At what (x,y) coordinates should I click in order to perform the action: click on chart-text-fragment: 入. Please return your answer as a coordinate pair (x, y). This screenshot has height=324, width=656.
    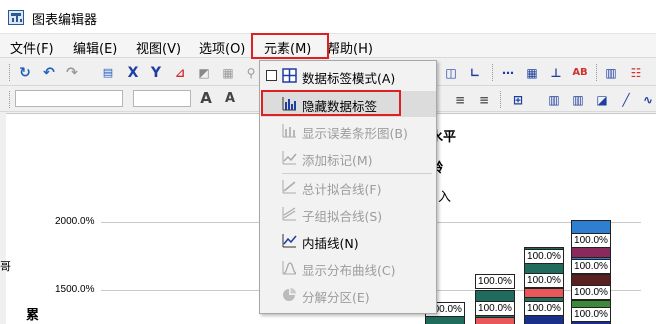
    Looking at the image, I should click on (445, 197).